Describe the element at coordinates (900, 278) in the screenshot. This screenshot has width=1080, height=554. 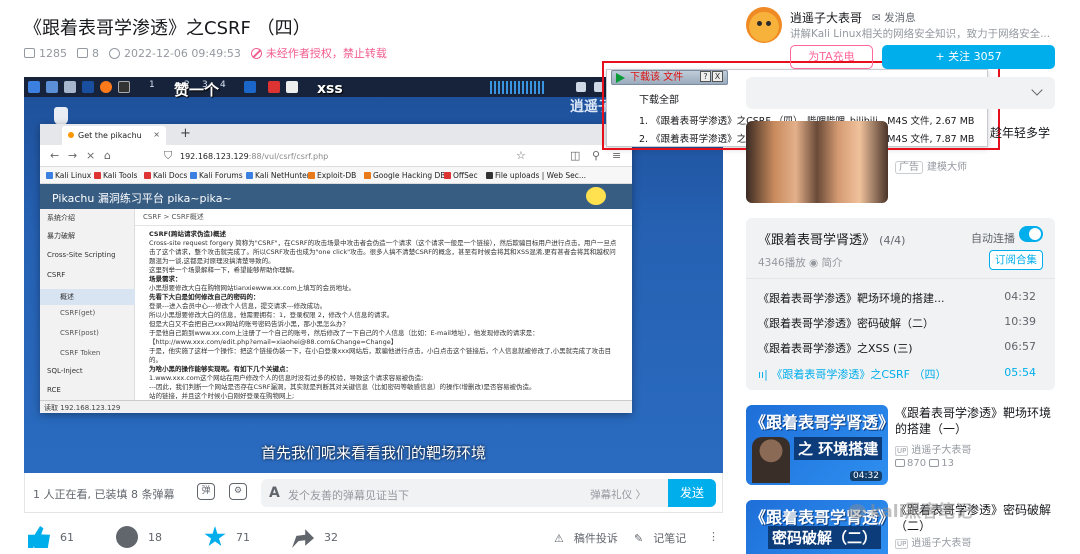
I see `divider` at that location.